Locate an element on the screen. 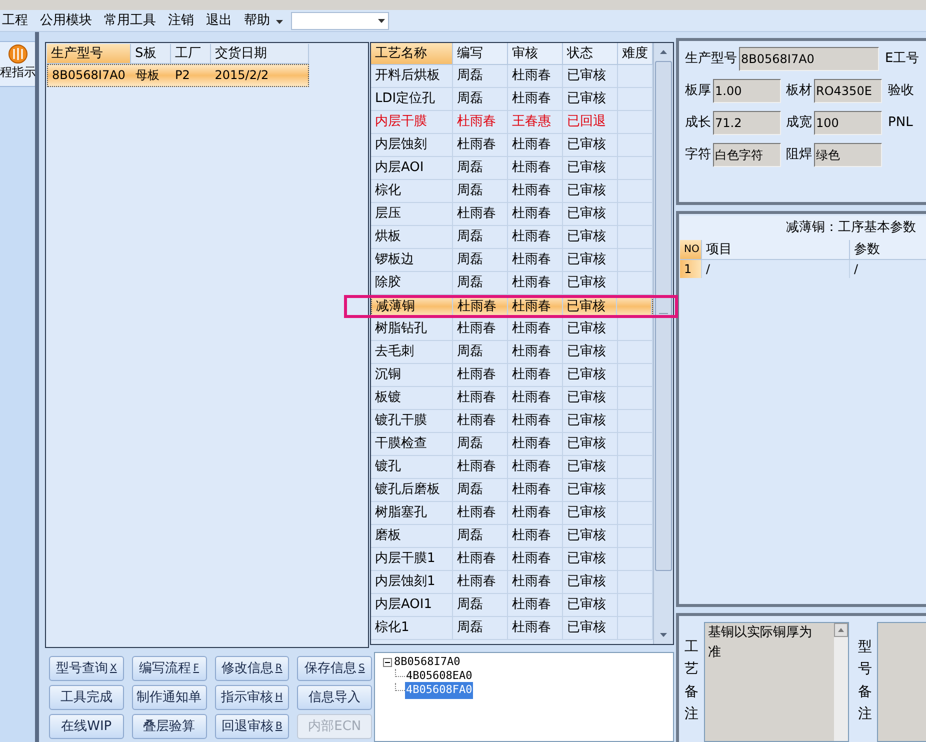 This screenshot has width=926, height=742. table-row: 镀孔 杜雨春 杜雨春 已审核 is located at coordinates (512, 467).